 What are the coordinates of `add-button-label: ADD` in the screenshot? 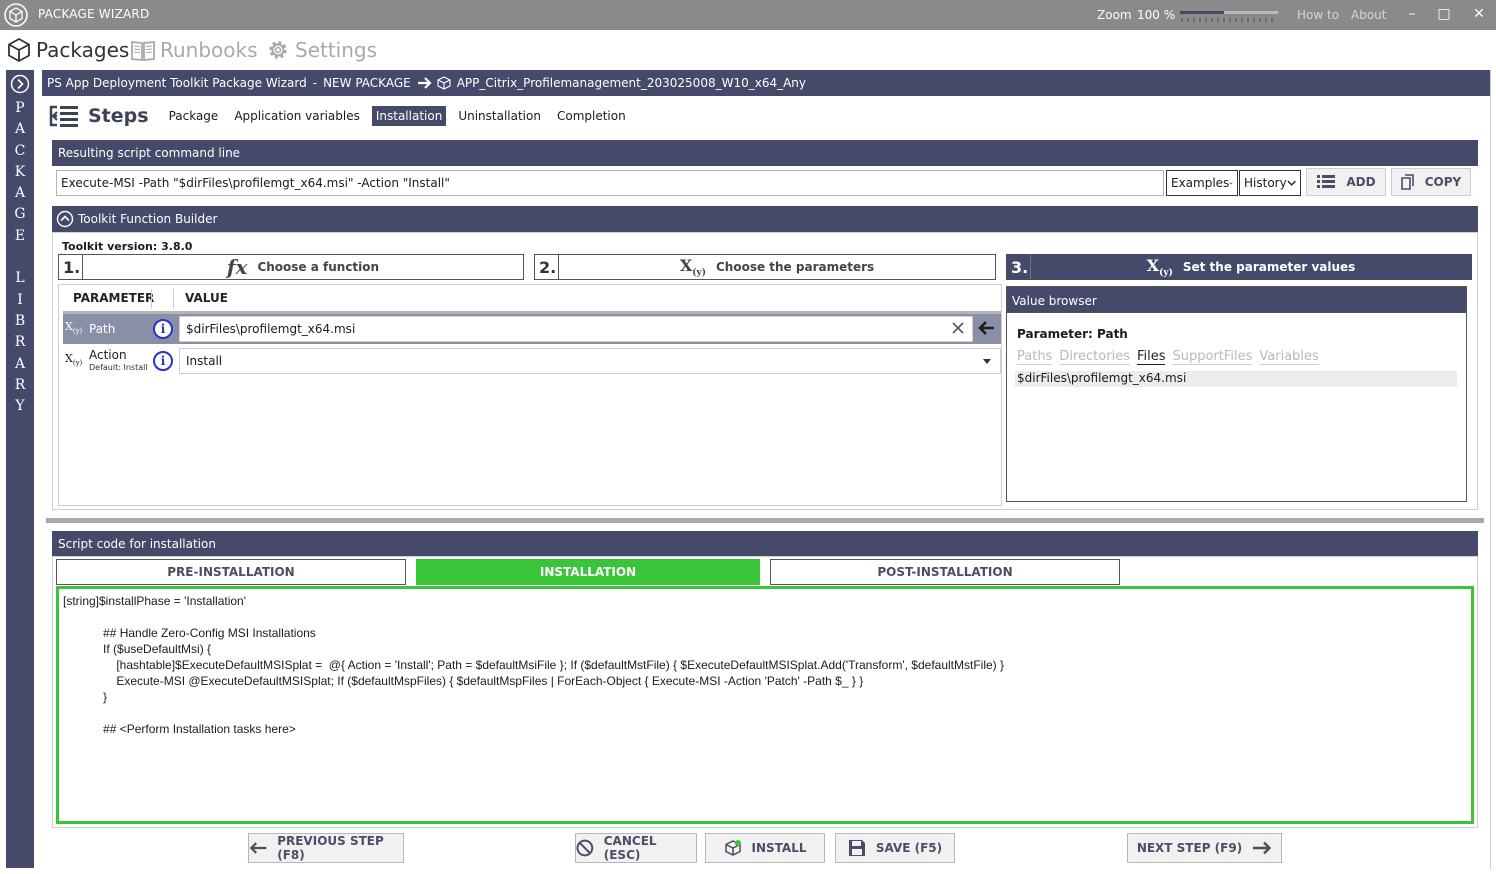 It's located at (1361, 182).